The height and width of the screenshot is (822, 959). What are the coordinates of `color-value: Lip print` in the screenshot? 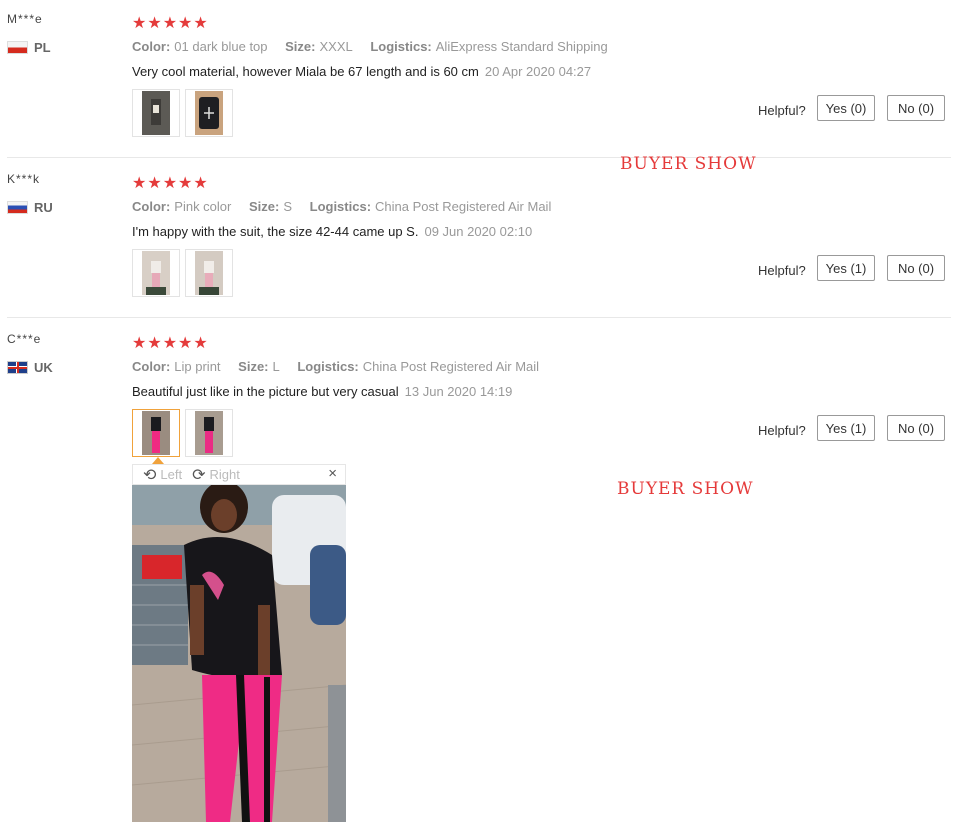 It's located at (197, 366).